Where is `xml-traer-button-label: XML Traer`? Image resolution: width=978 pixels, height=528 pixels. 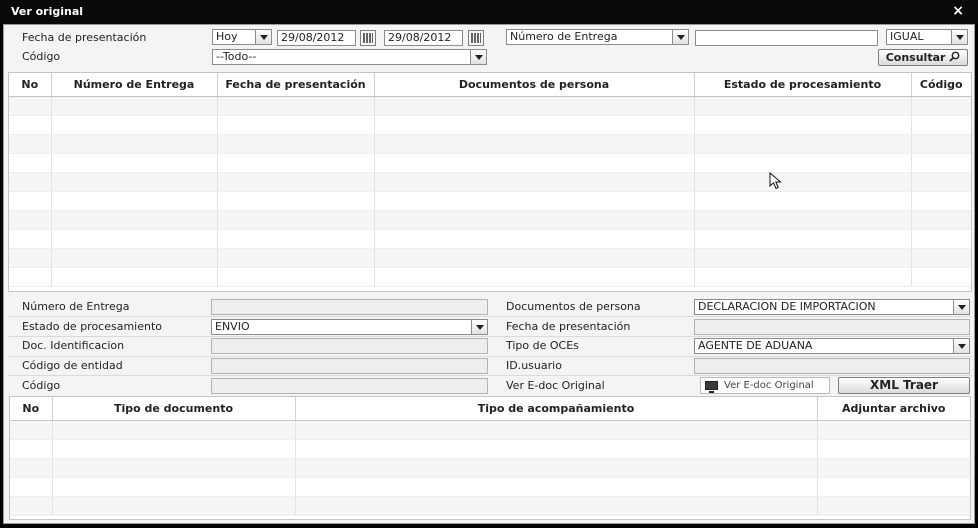
xml-traer-button-label: XML Traer is located at coordinates (904, 385).